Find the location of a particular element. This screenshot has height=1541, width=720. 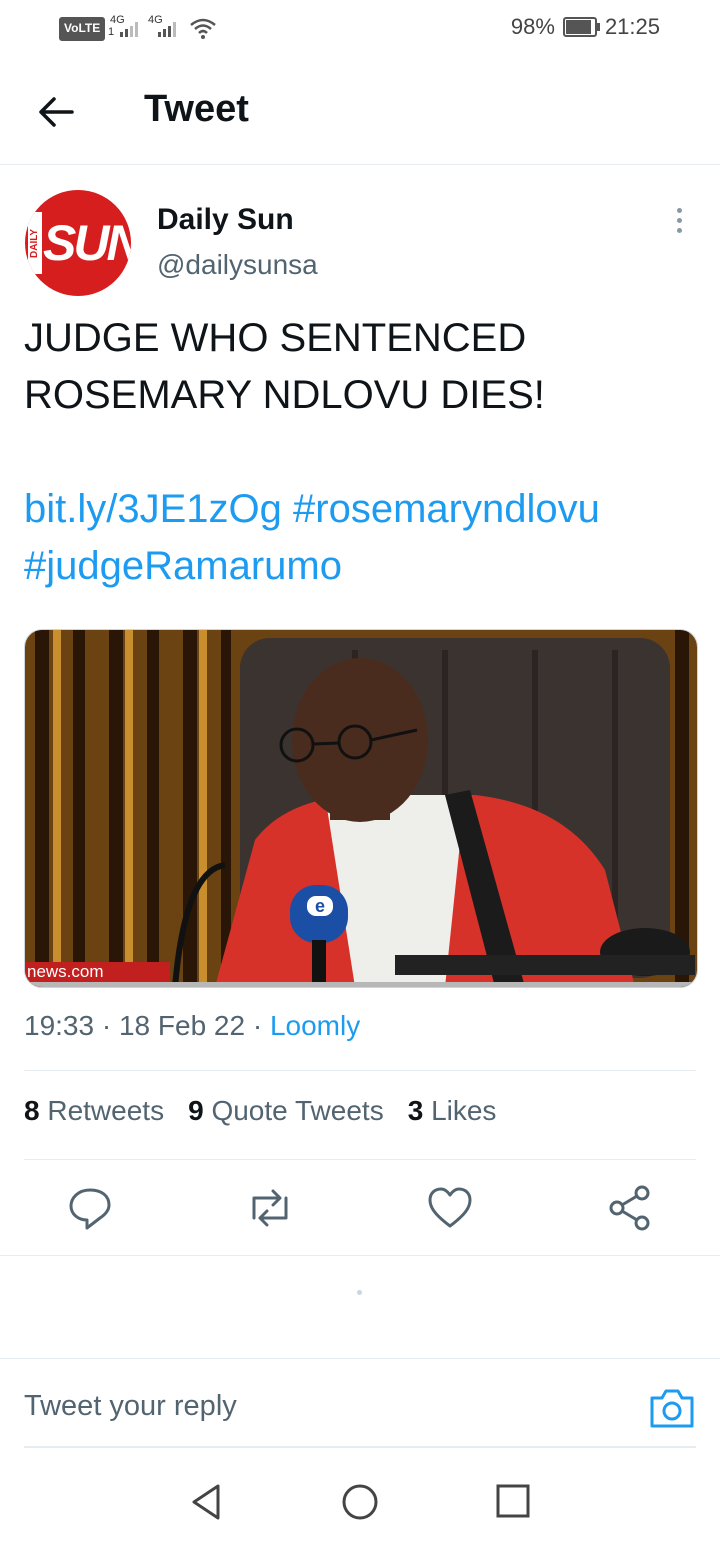

signal-icon is located at coordinates (129, 29).